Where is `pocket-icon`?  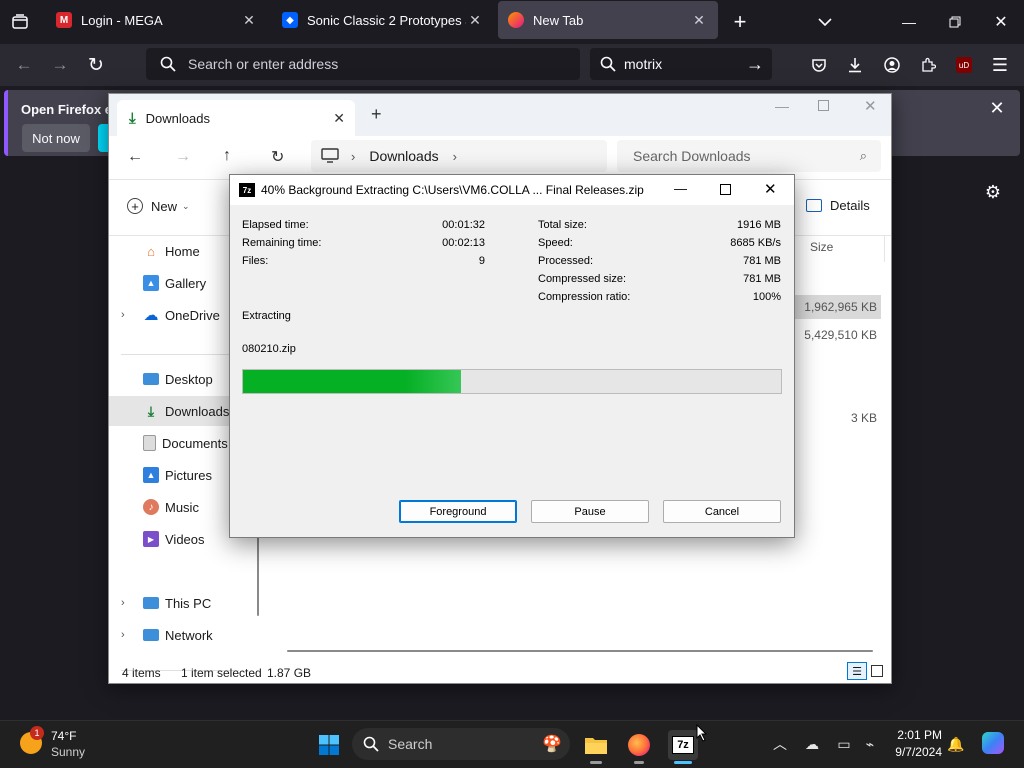 pocket-icon is located at coordinates (819, 65).